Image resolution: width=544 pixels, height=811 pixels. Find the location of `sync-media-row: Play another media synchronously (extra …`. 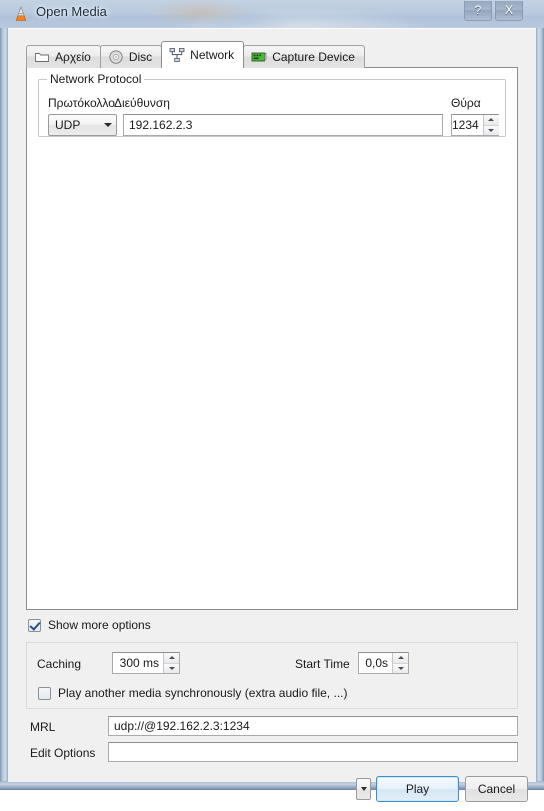

sync-media-row: Play another media synchronously (extra … is located at coordinates (192, 693).